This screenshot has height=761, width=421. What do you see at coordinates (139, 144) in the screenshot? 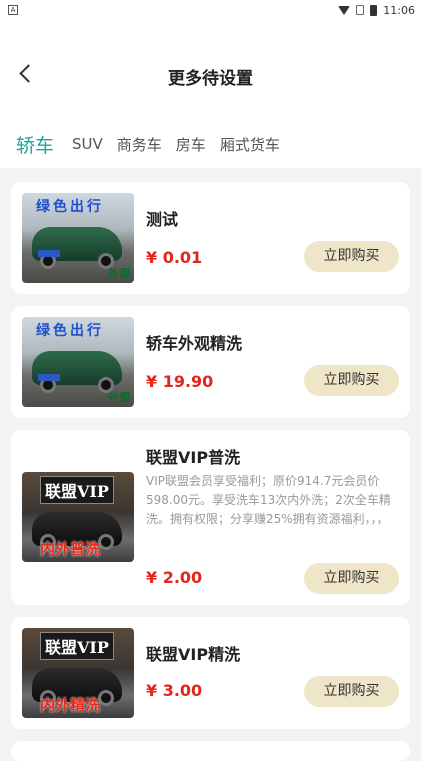
I see `tab-business: 商务车` at bounding box center [139, 144].